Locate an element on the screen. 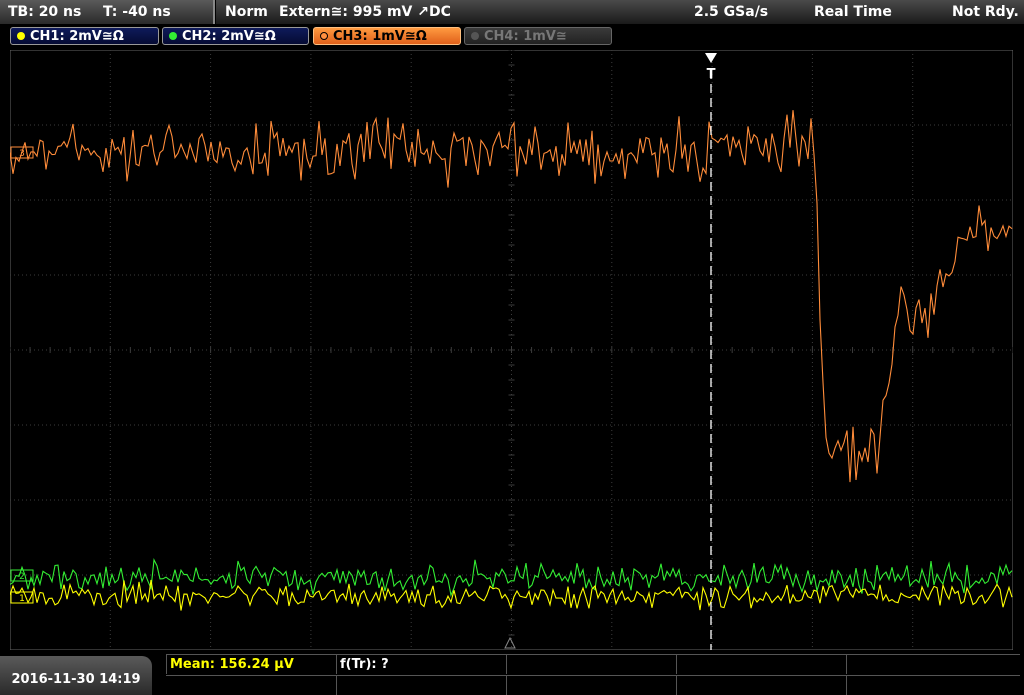 The image size is (1024, 695). channel-2-tab: CH2: 2mV≅Ω is located at coordinates (235, 36).